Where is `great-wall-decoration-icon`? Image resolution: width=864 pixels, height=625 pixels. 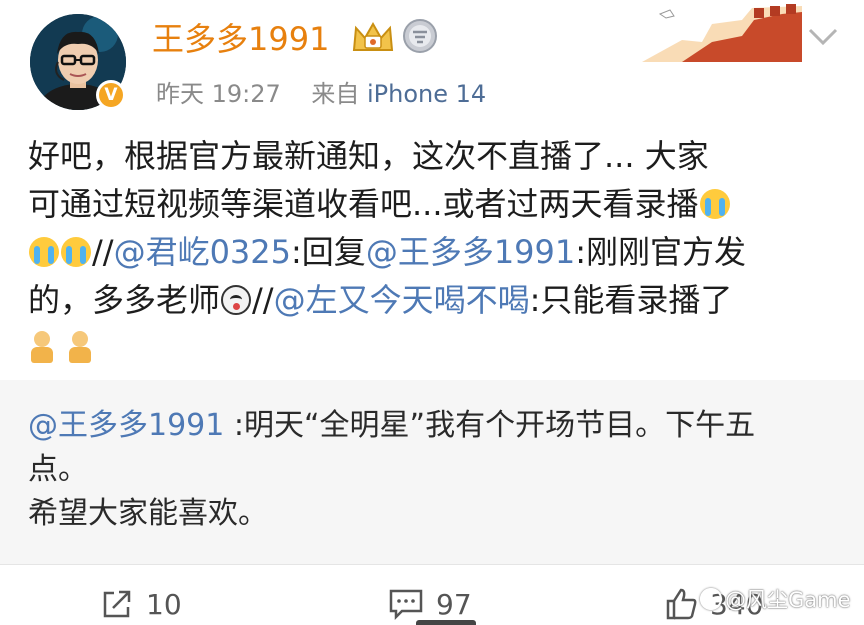 great-wall-decoration-icon is located at coordinates (722, 33).